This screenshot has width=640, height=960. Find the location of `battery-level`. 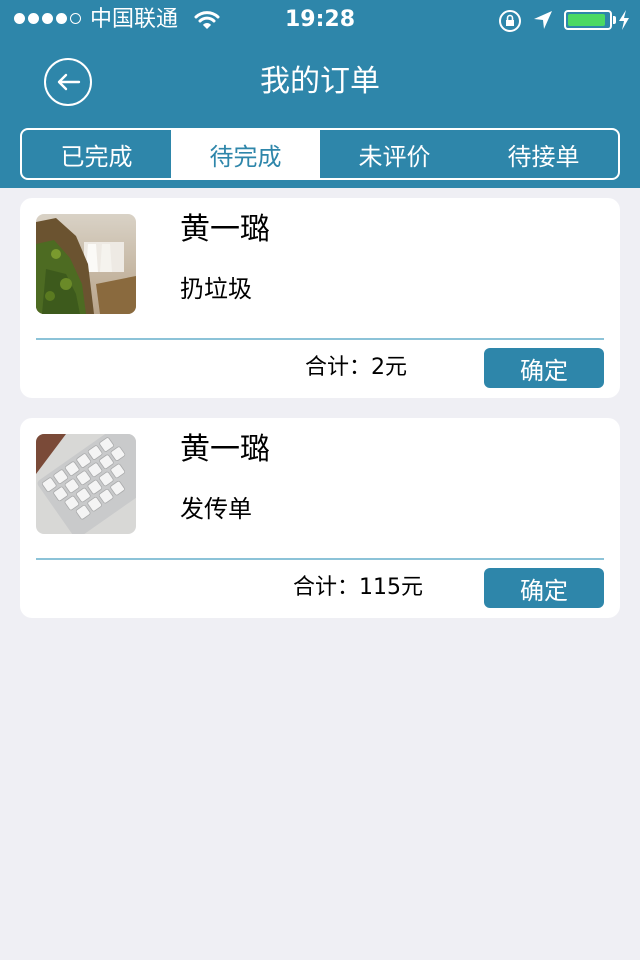

battery-level is located at coordinates (586, 20).